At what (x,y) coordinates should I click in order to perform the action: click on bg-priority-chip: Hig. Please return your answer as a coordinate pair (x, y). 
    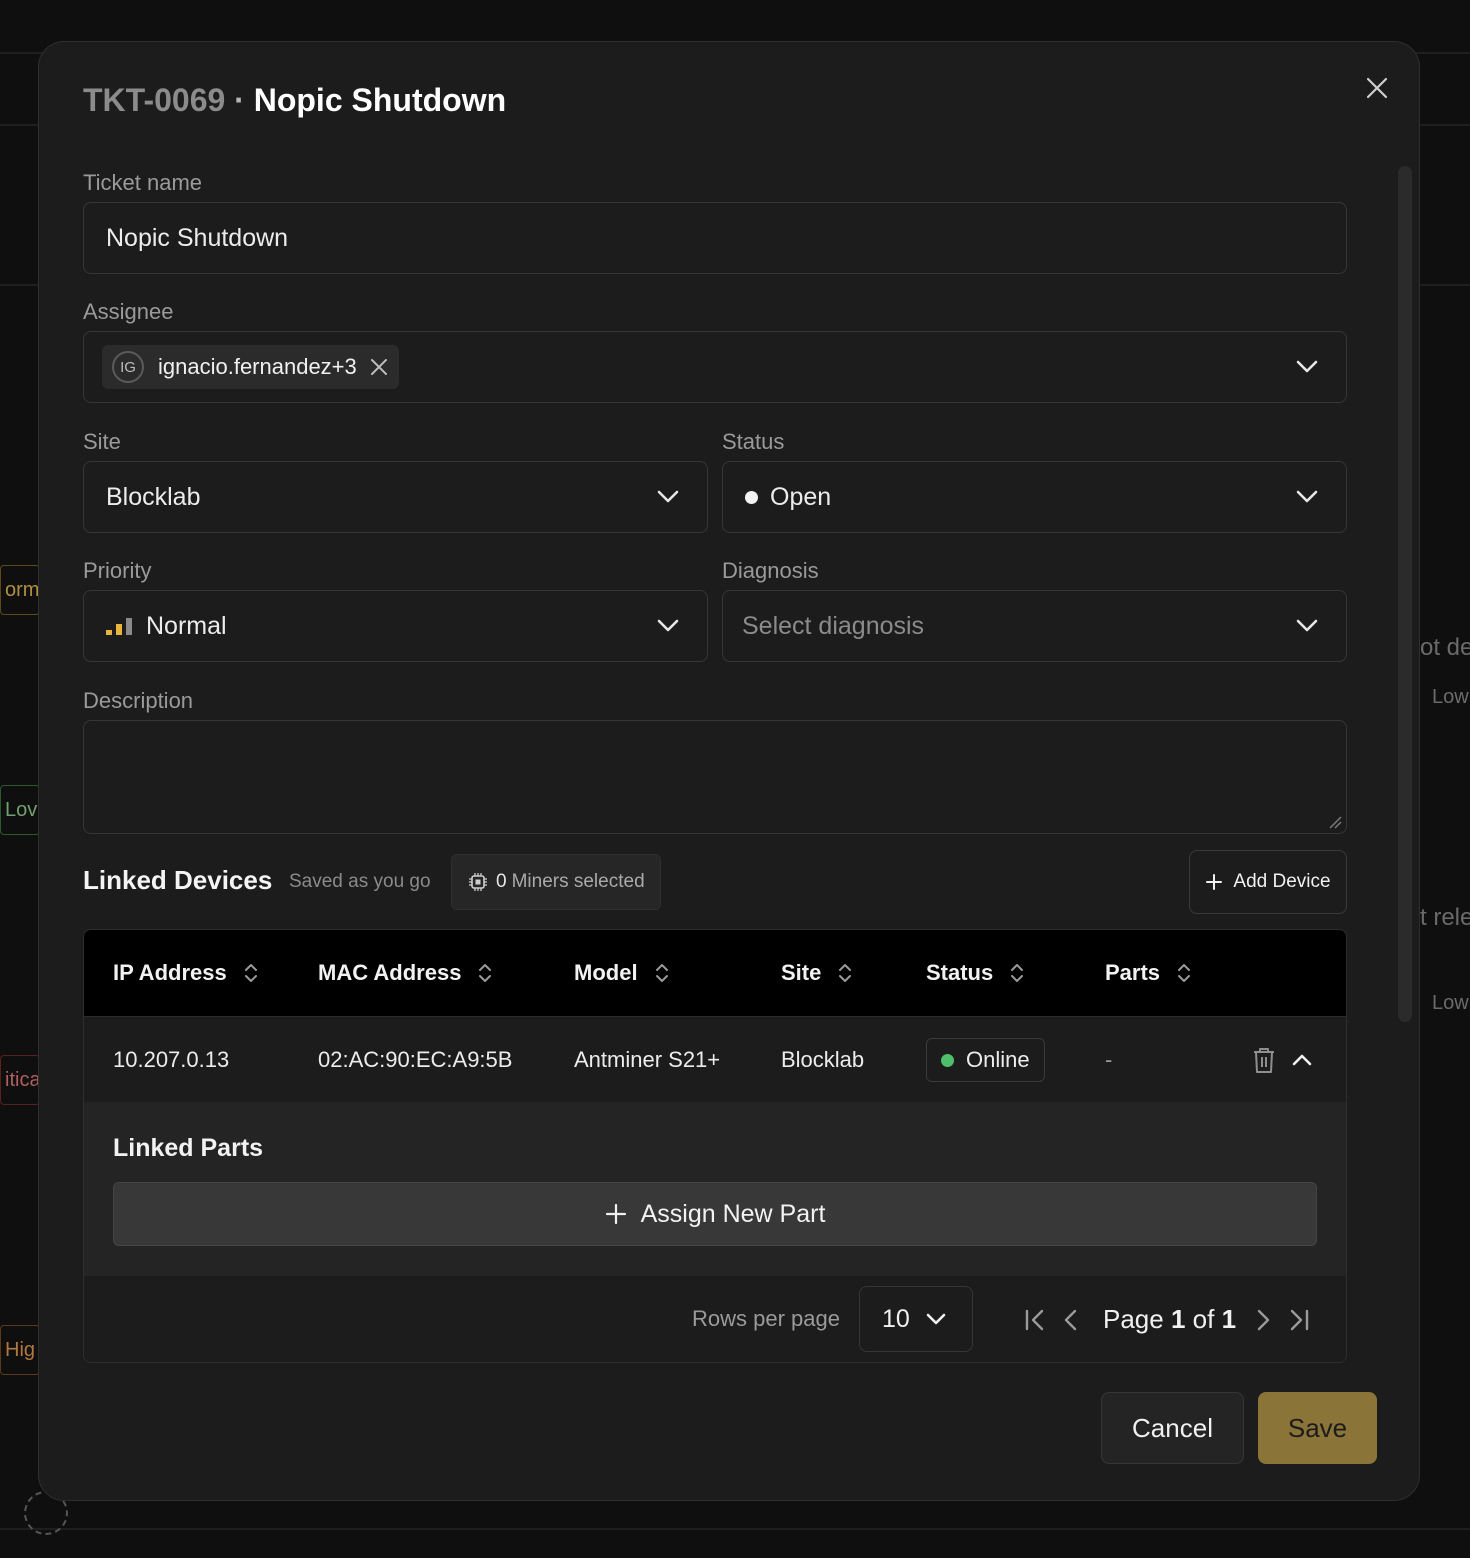
    Looking at the image, I should click on (20, 1350).